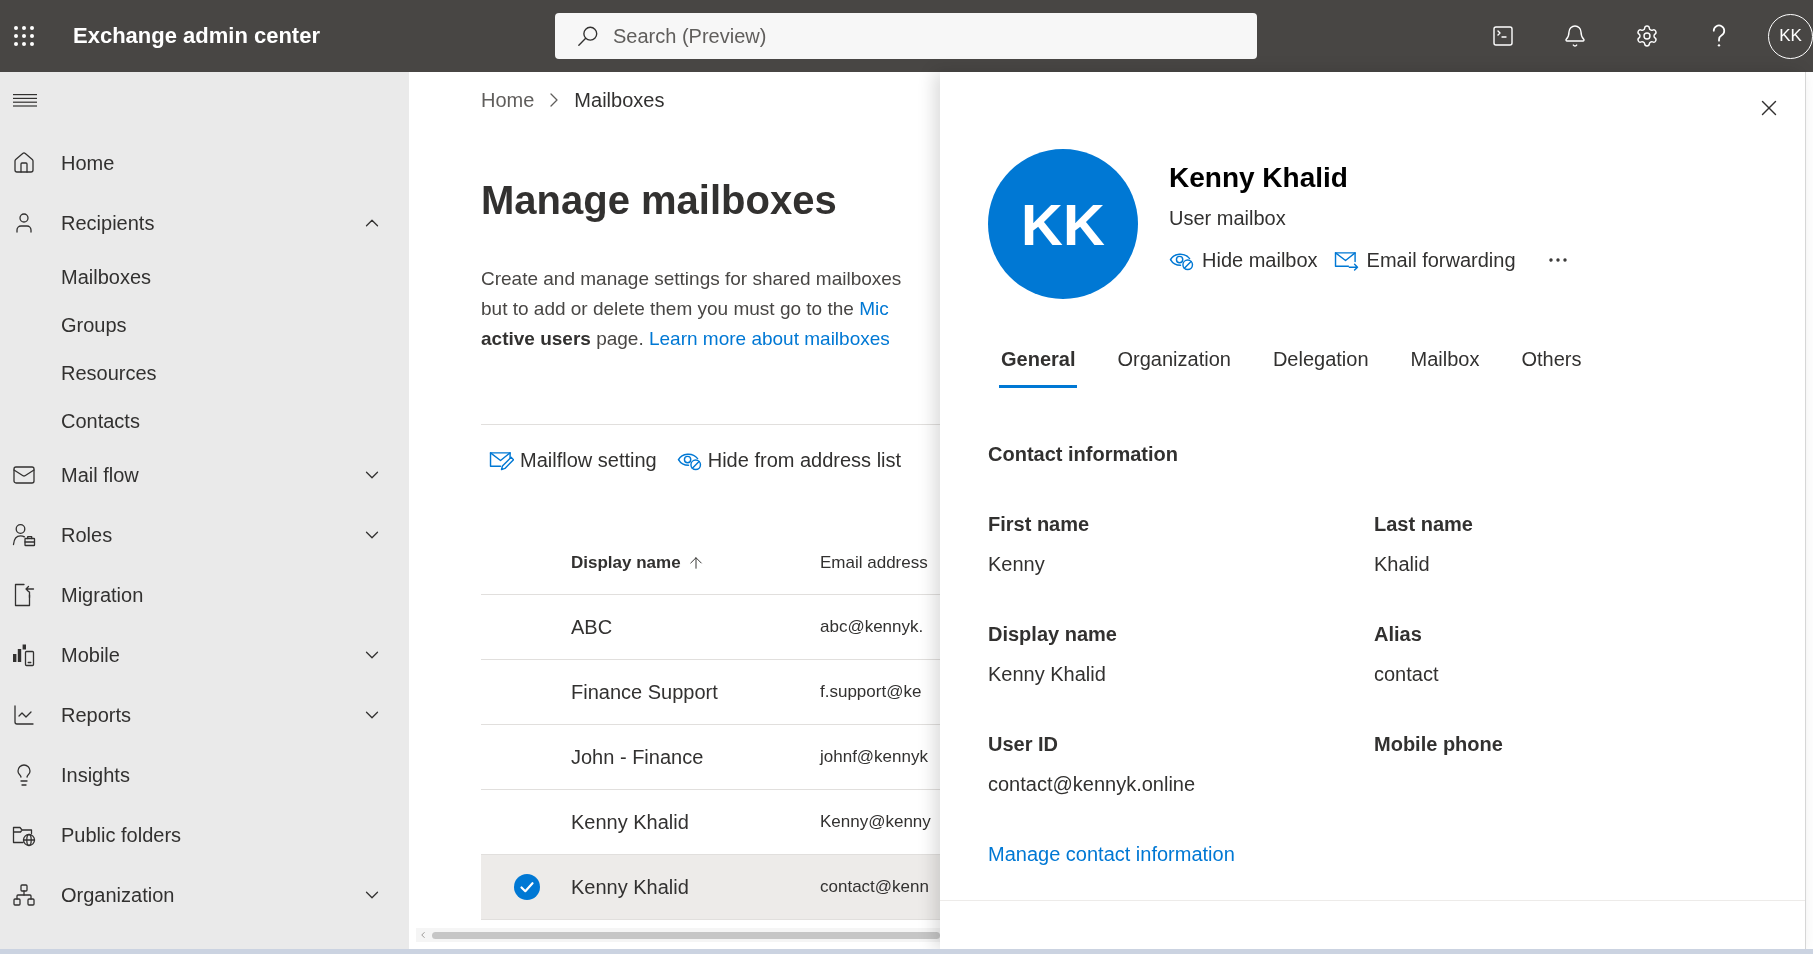  What do you see at coordinates (1016, 564) in the screenshot?
I see `field-value: Kenny` at bounding box center [1016, 564].